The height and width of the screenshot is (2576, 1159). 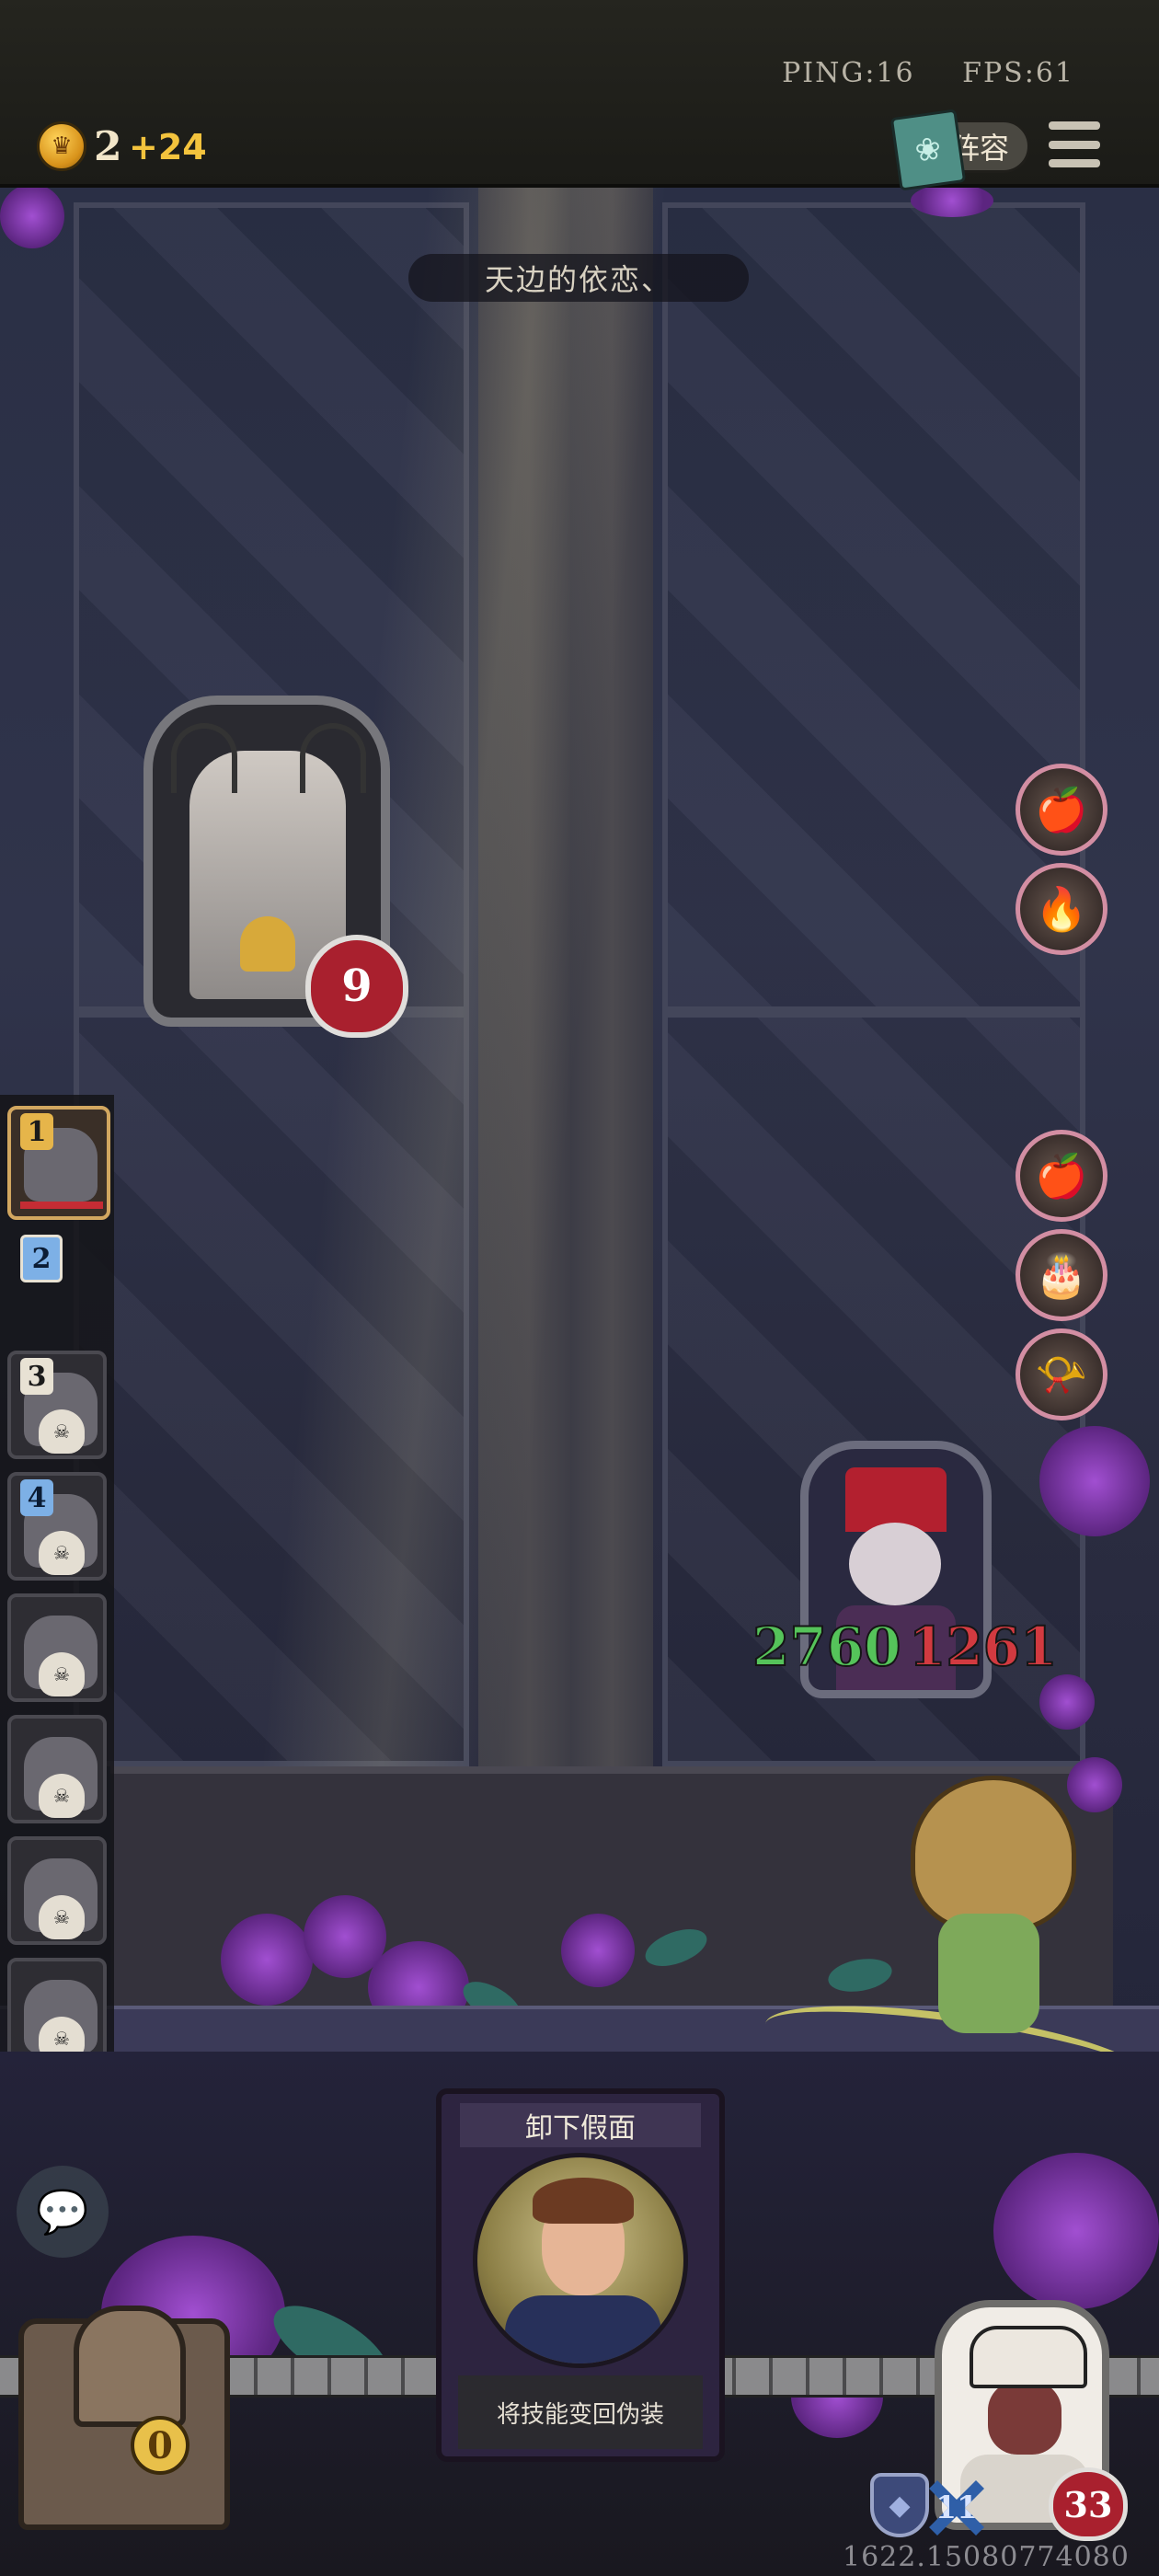 I want to click on turn-slot-3: 3 ☠, so click(x=57, y=1405).